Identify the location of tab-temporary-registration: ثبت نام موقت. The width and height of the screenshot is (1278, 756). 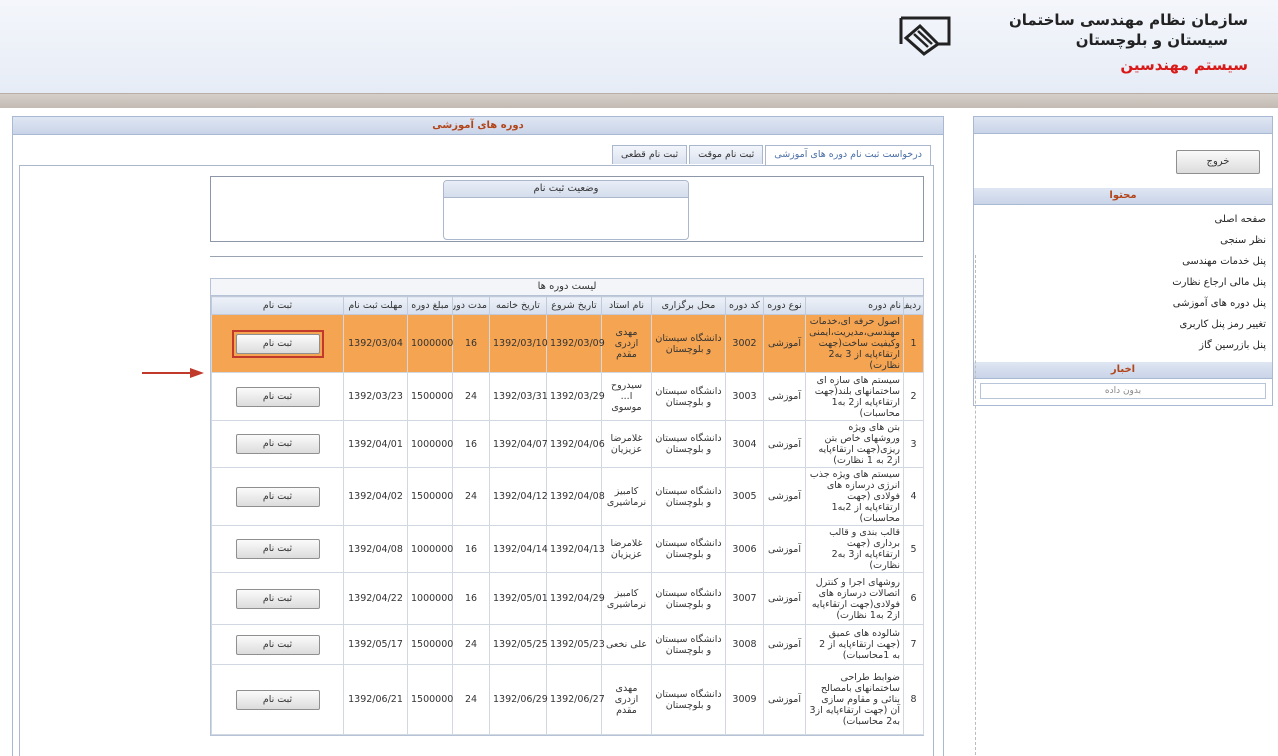
(726, 154).